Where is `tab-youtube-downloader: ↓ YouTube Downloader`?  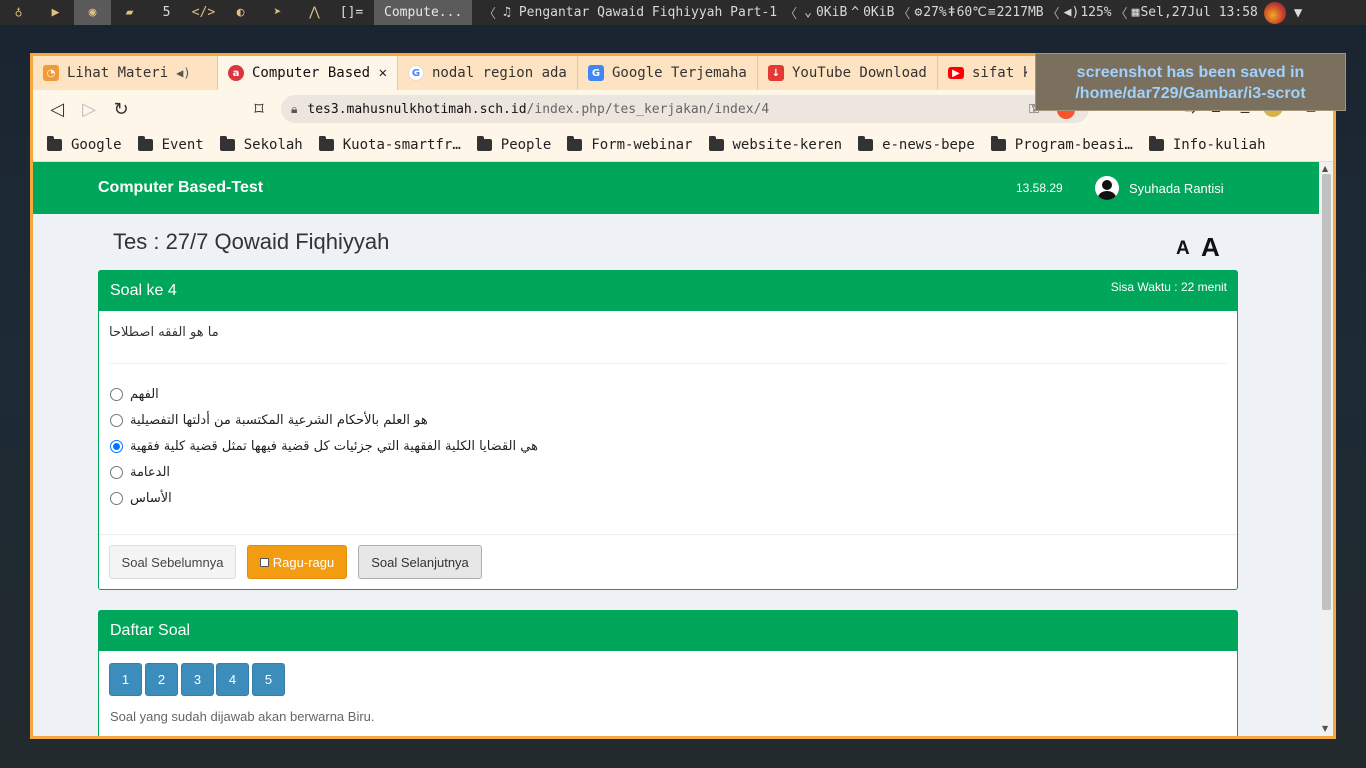 tab-youtube-downloader: ↓ YouTube Downloader is located at coordinates (848, 73).